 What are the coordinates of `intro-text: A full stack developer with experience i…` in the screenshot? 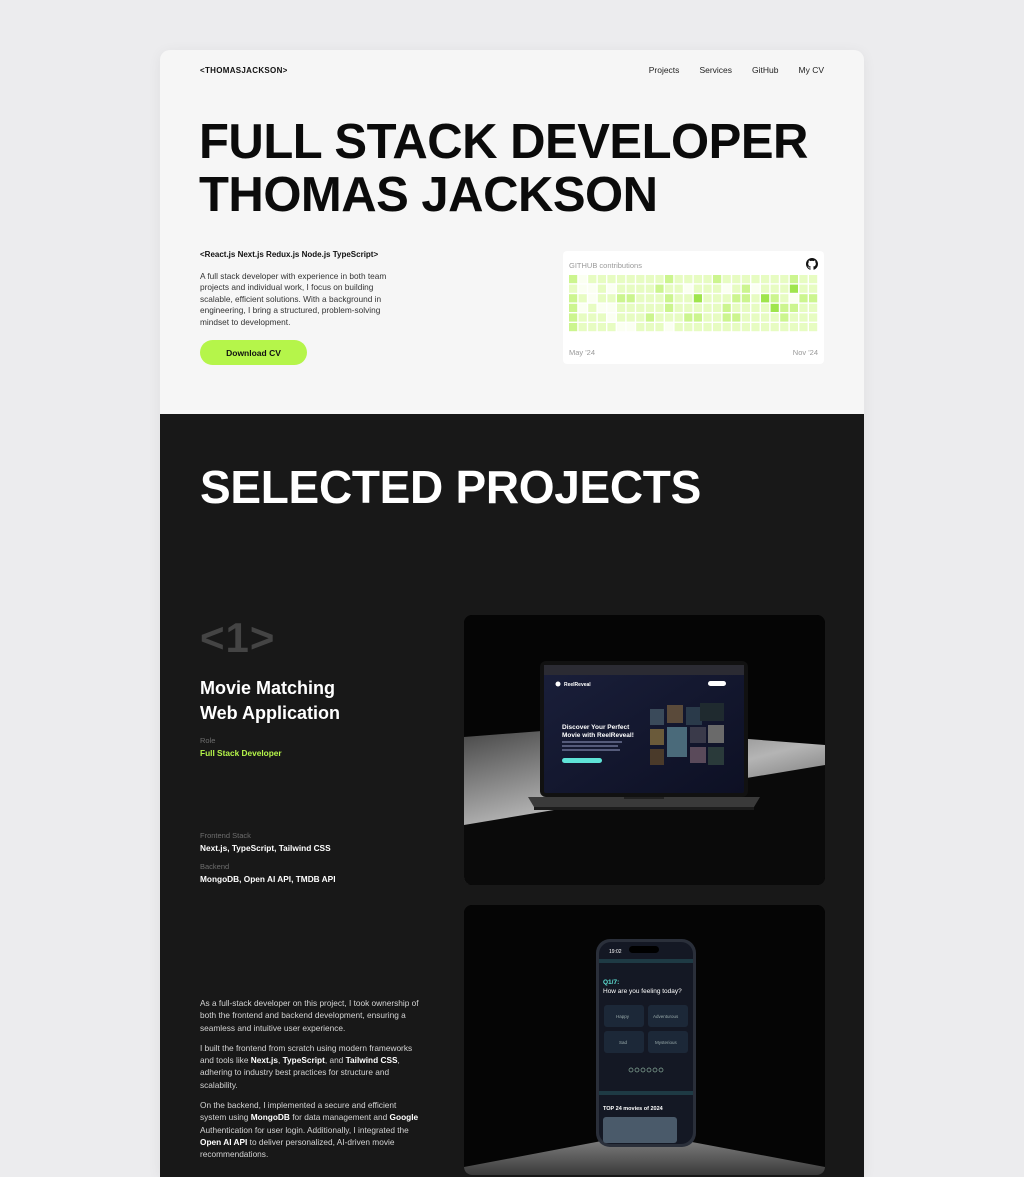 It's located at (293, 299).